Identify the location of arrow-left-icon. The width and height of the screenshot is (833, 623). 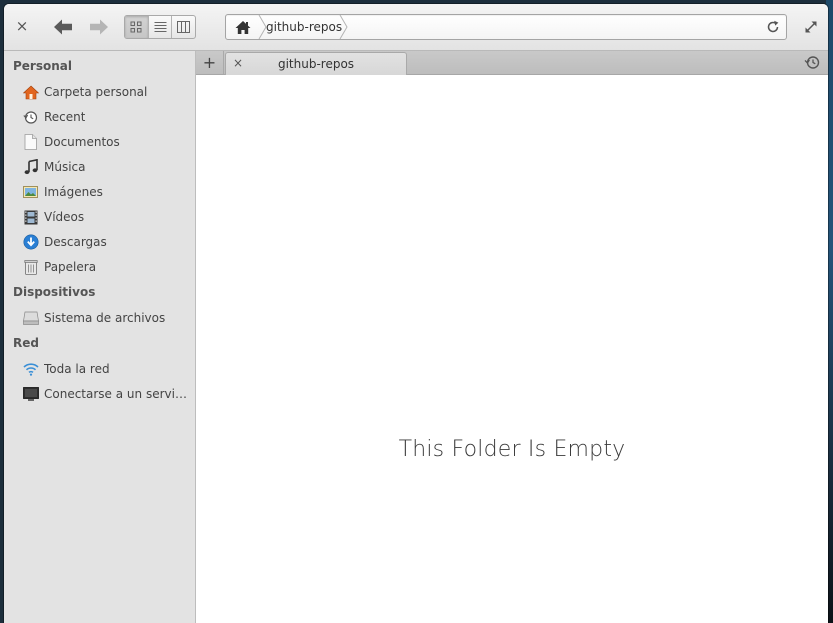
(63, 27).